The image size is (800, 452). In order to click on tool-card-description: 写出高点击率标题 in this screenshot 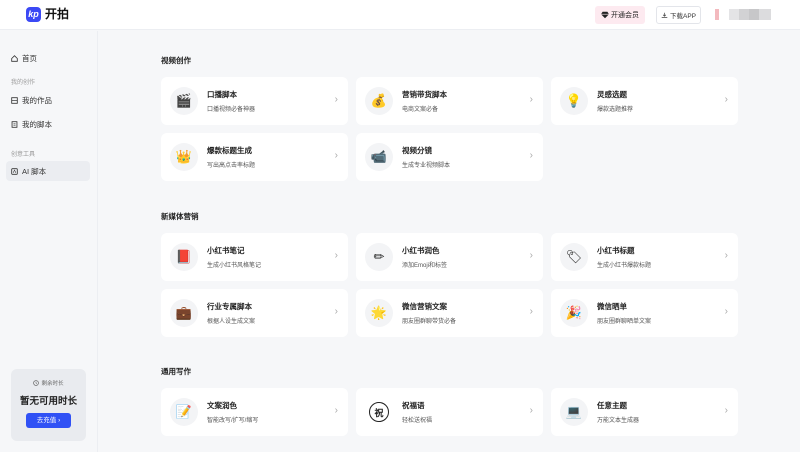, I will do `click(231, 166)`.